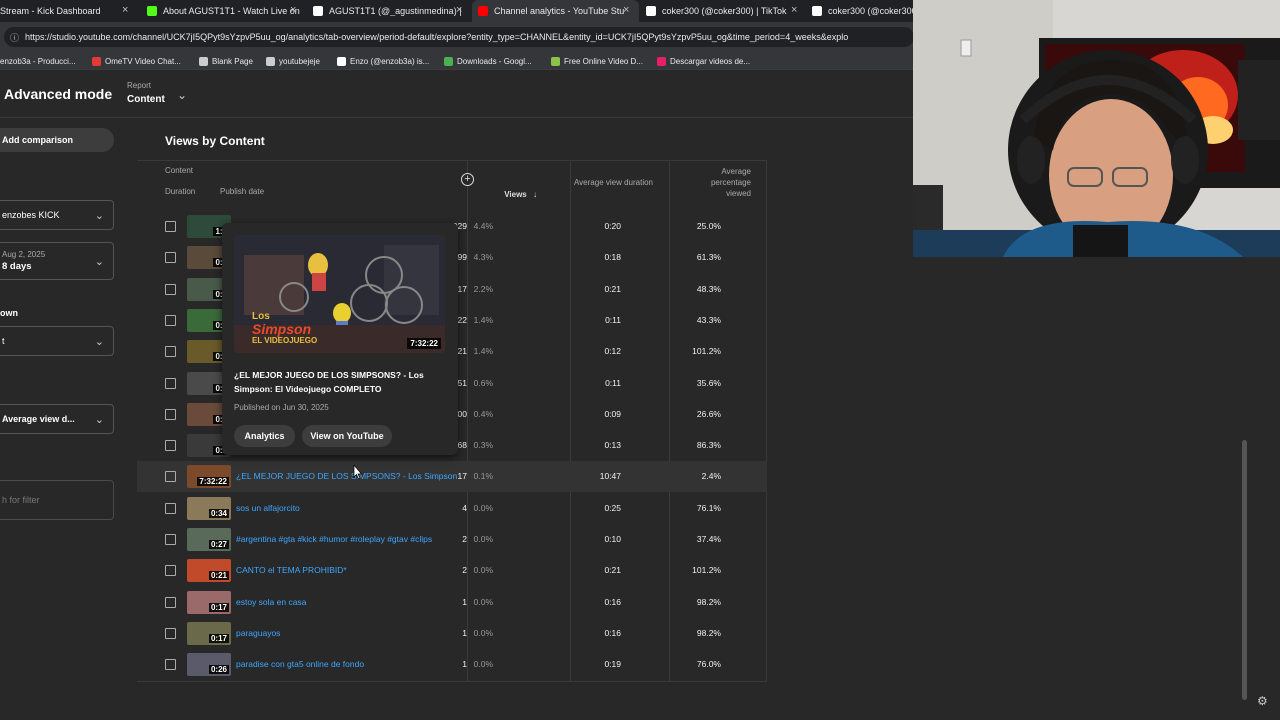 The height and width of the screenshot is (720, 1280). What do you see at coordinates (467, 179) in the screenshot?
I see `add-column-icon: +` at bounding box center [467, 179].